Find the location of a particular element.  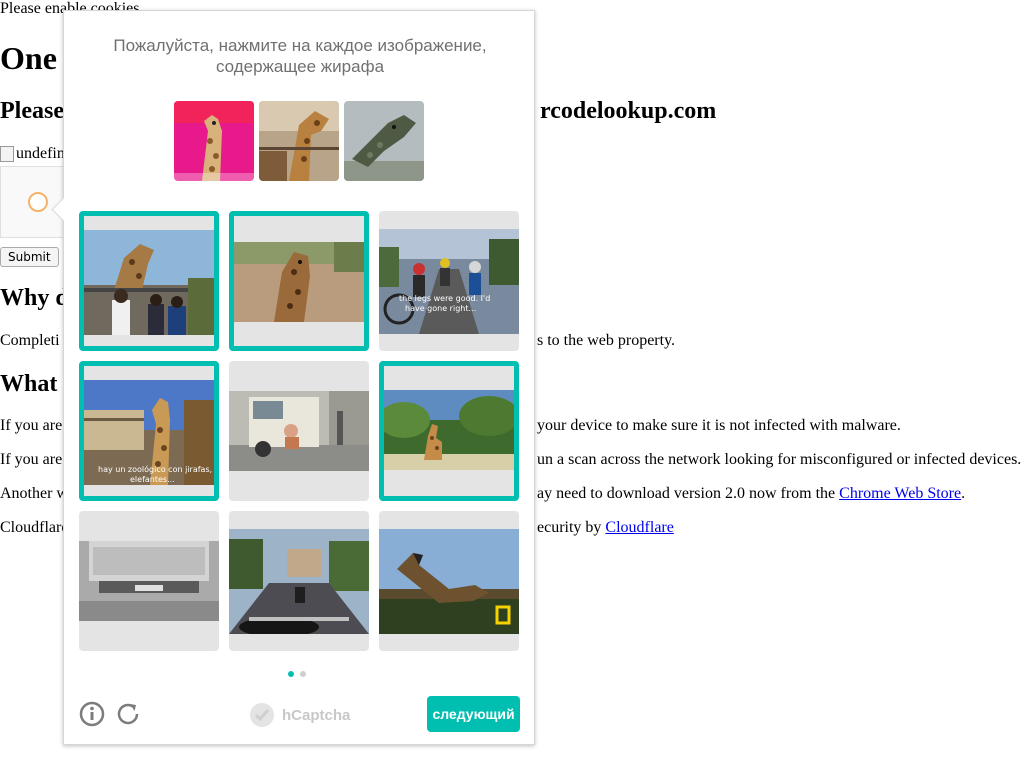

footer-icons is located at coordinates (110, 714).